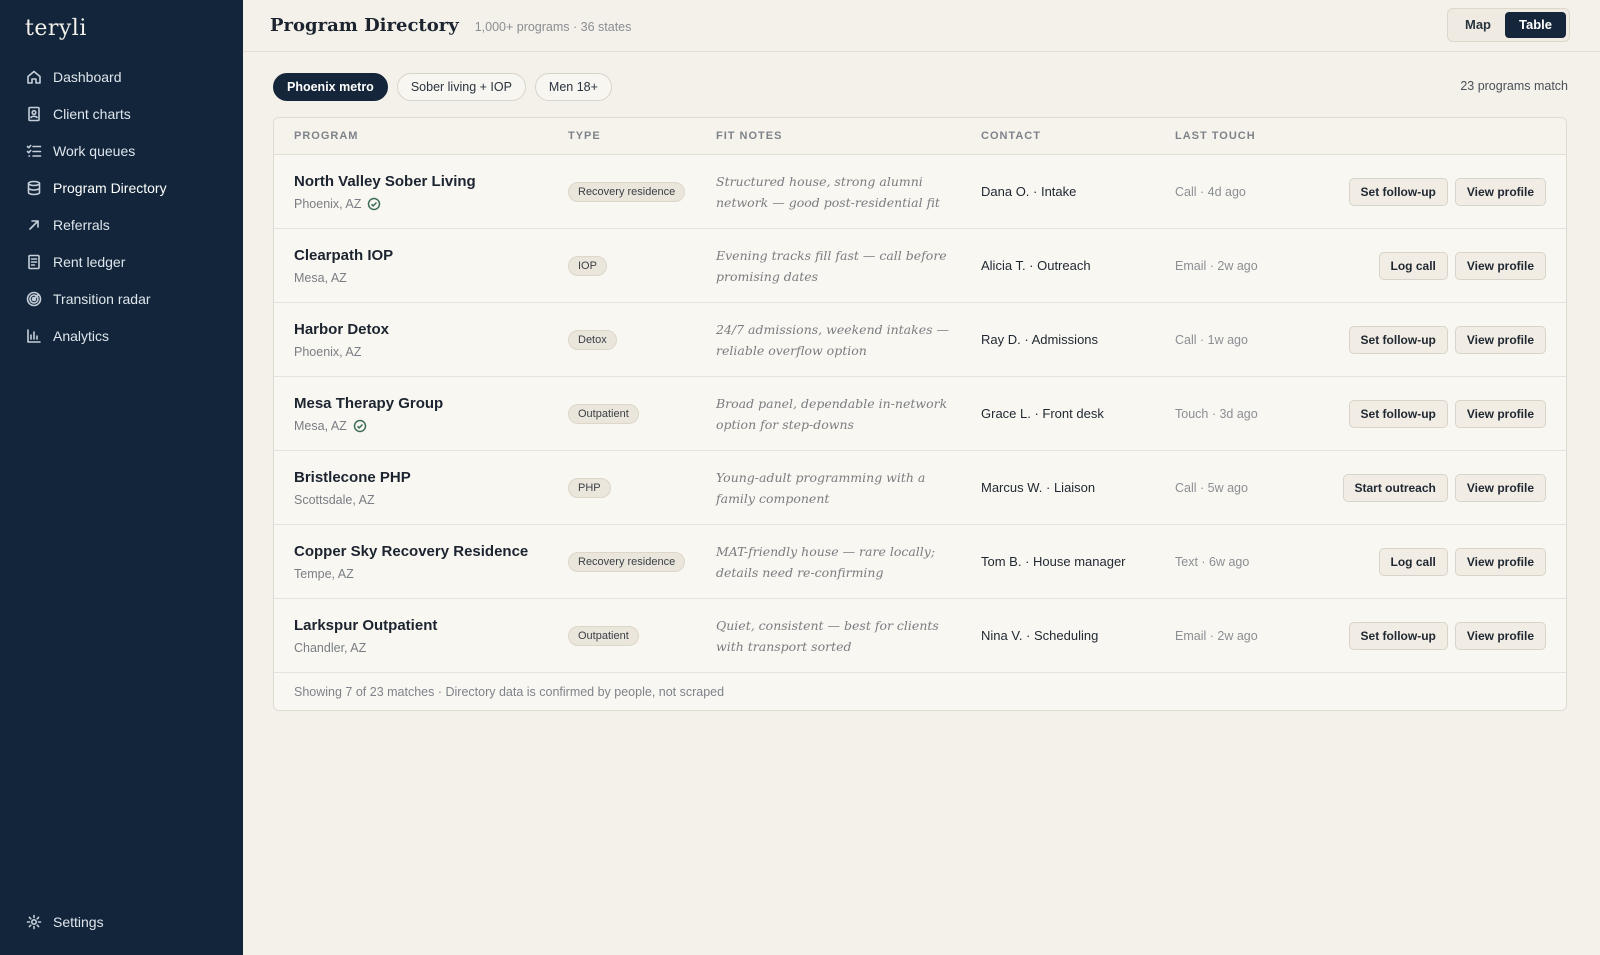  What do you see at coordinates (385, 181) in the screenshot?
I see `program-name: North Valley Sober Living` at bounding box center [385, 181].